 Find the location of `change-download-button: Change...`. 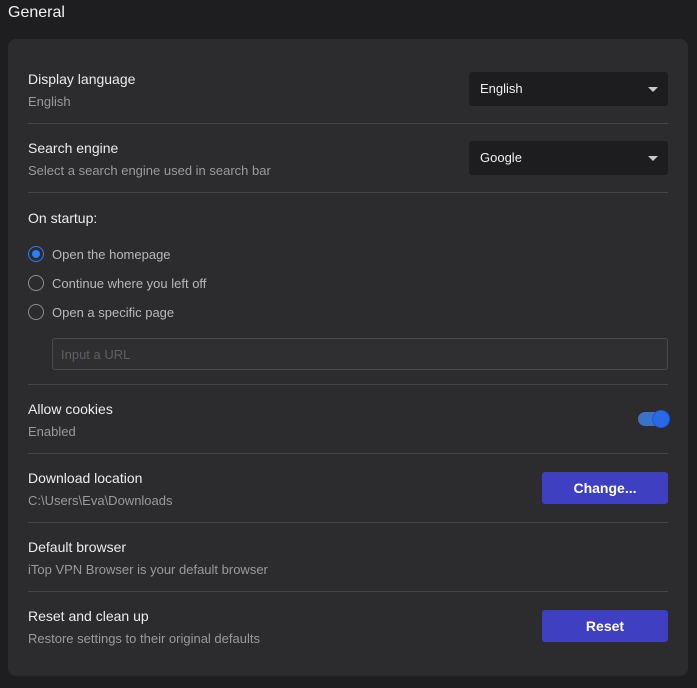

change-download-button: Change... is located at coordinates (605, 488).